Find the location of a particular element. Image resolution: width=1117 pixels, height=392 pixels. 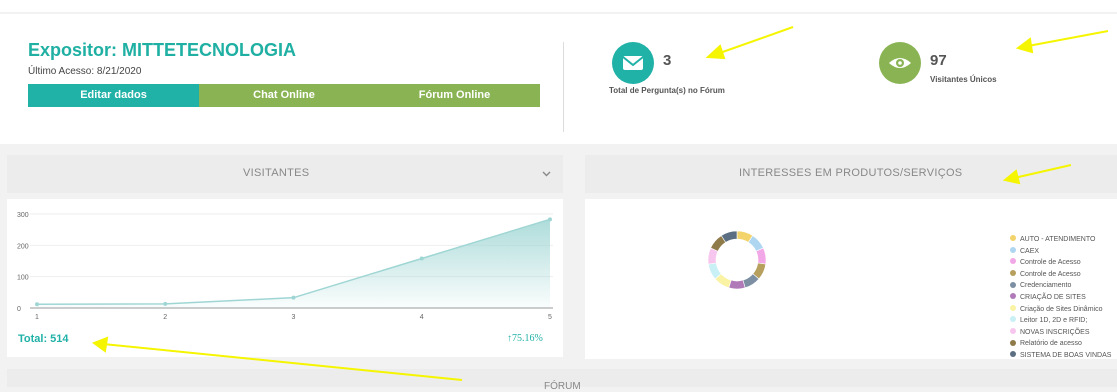

legend-label: AUTO - ATENDIMENTO is located at coordinates (1058, 239).